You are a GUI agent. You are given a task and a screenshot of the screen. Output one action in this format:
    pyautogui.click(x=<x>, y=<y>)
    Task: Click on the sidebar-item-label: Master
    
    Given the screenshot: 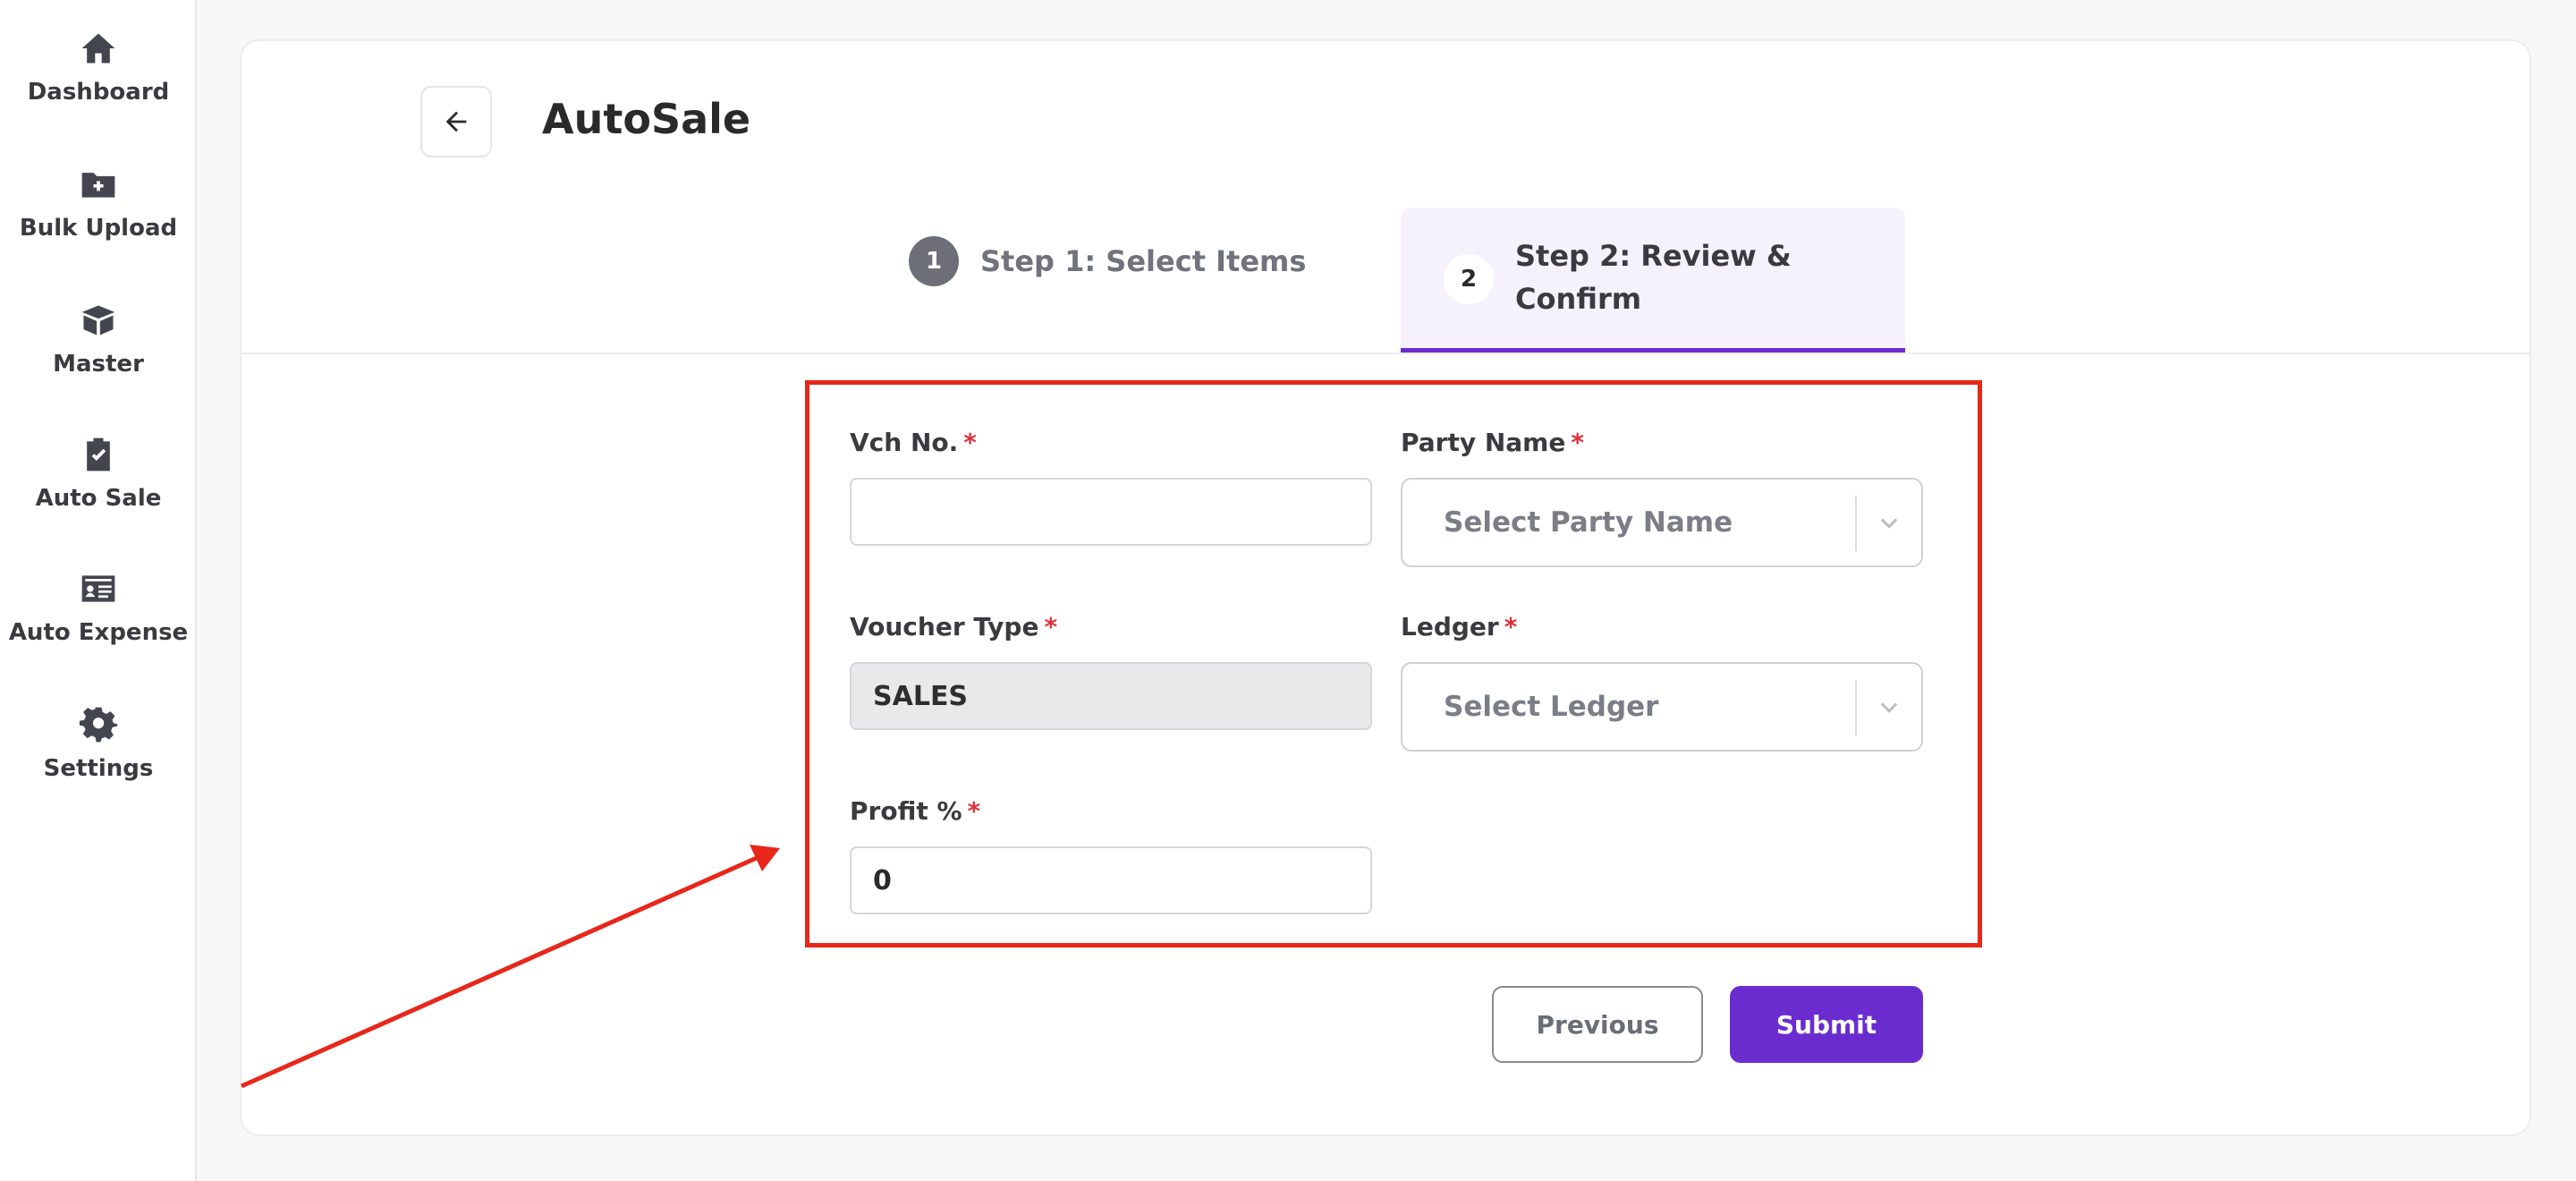 What is the action you would take?
    pyautogui.click(x=98, y=364)
    